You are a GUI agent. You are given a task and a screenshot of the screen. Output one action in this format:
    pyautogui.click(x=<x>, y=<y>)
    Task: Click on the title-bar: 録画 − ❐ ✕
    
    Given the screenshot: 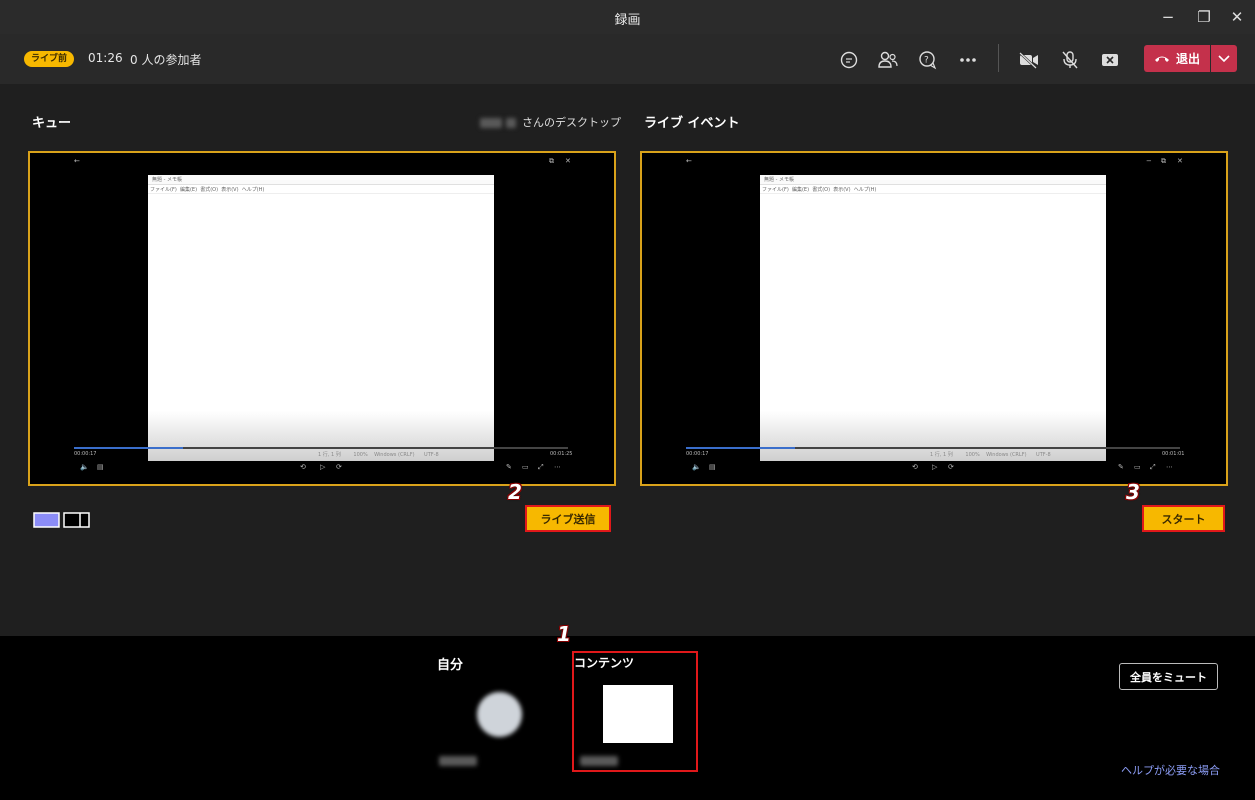 What is the action you would take?
    pyautogui.click(x=627, y=17)
    